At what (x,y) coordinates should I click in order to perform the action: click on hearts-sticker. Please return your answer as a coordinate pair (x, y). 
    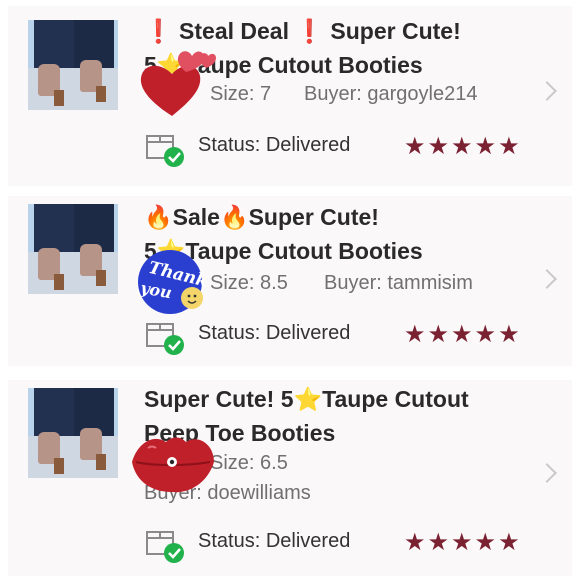
    Looking at the image, I should click on (178, 83).